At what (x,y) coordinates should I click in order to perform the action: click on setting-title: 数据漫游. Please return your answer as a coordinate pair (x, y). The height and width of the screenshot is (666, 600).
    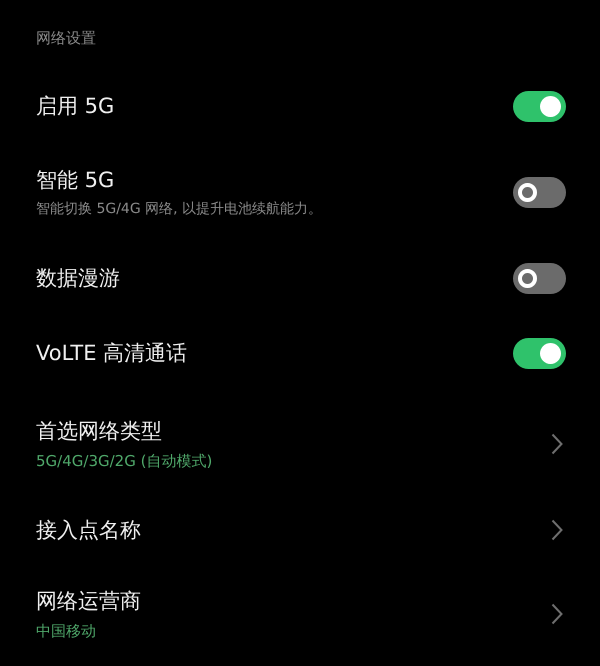
    Looking at the image, I should click on (78, 278).